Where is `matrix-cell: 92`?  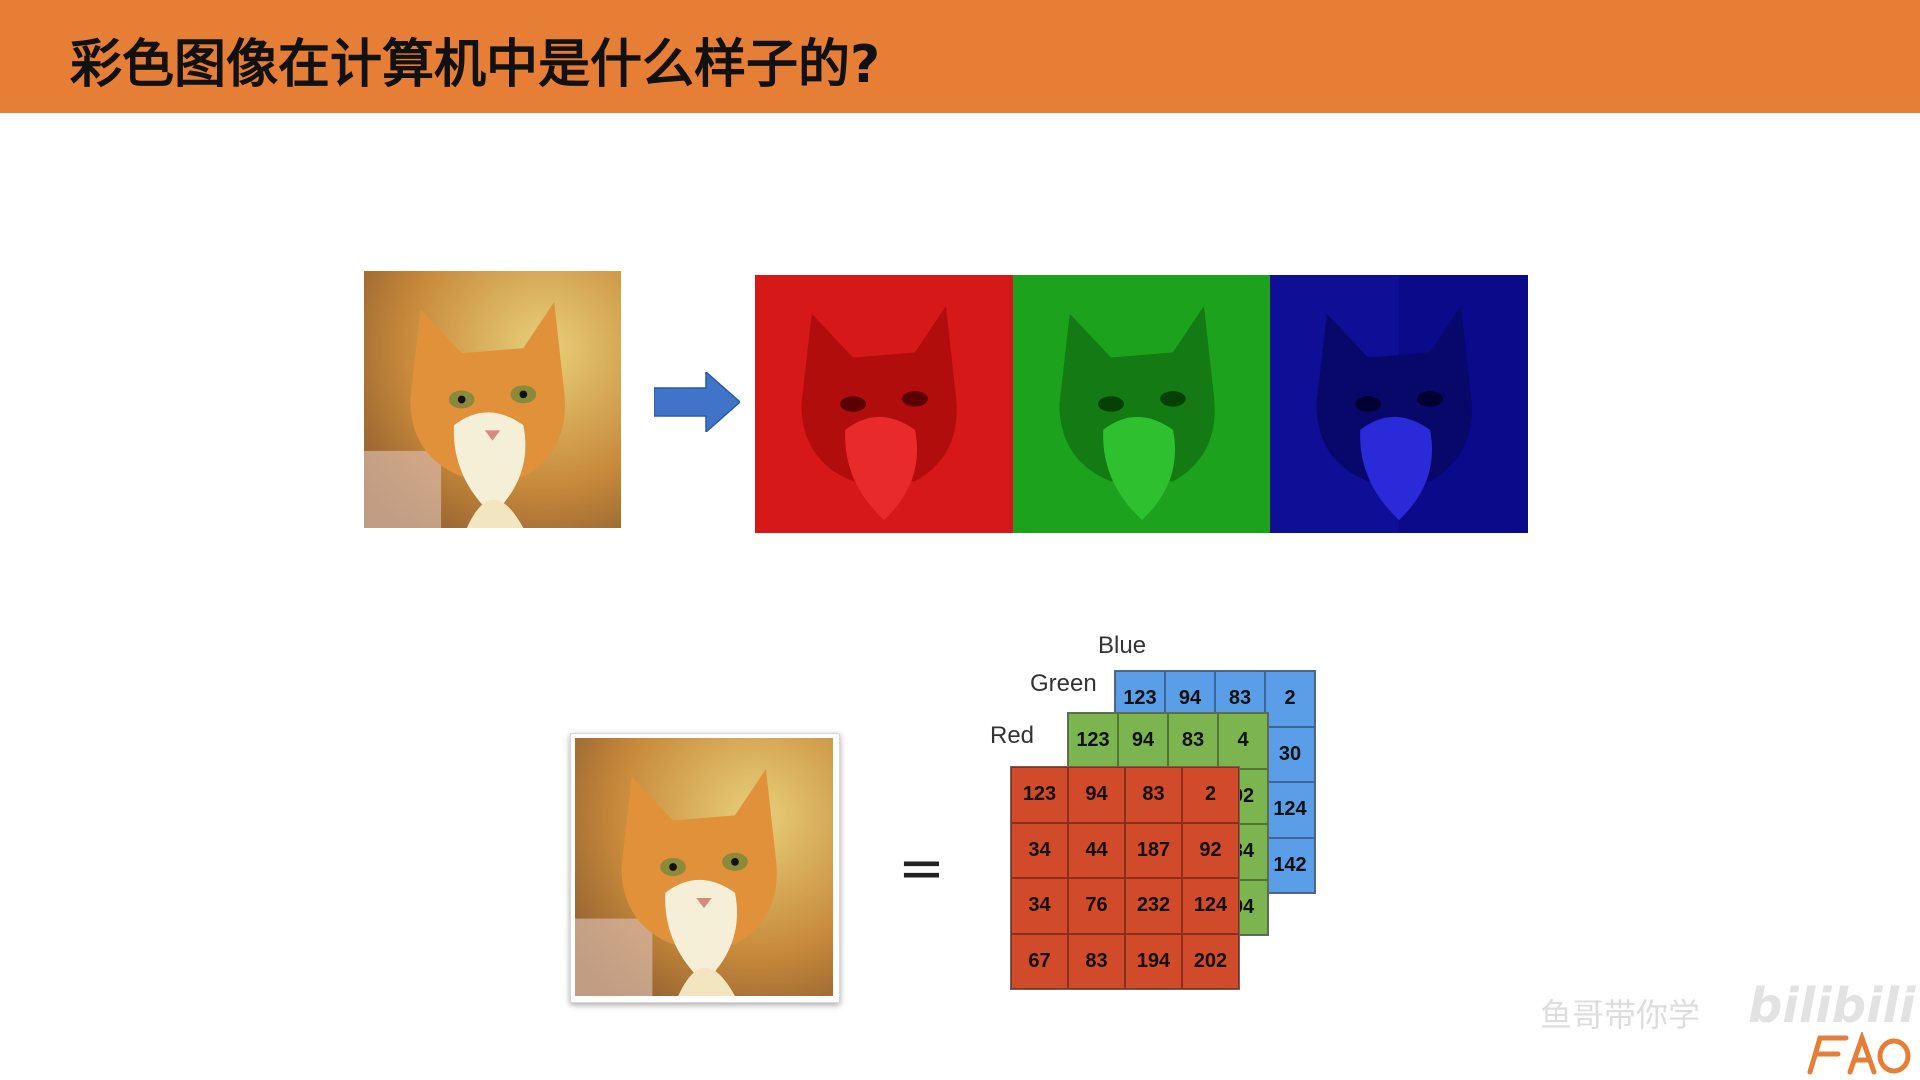
matrix-cell: 92 is located at coordinates (1210, 850).